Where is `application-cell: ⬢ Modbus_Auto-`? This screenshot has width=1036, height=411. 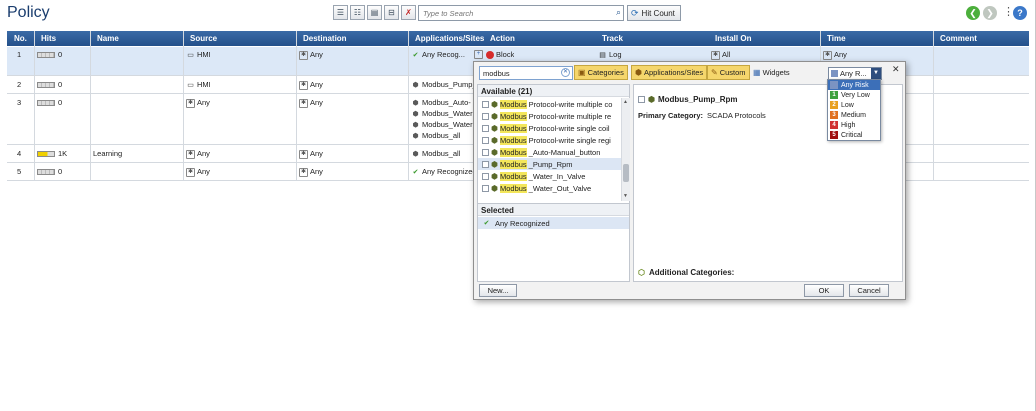 application-cell: ⬢ Modbus_Auto- is located at coordinates (444, 103).